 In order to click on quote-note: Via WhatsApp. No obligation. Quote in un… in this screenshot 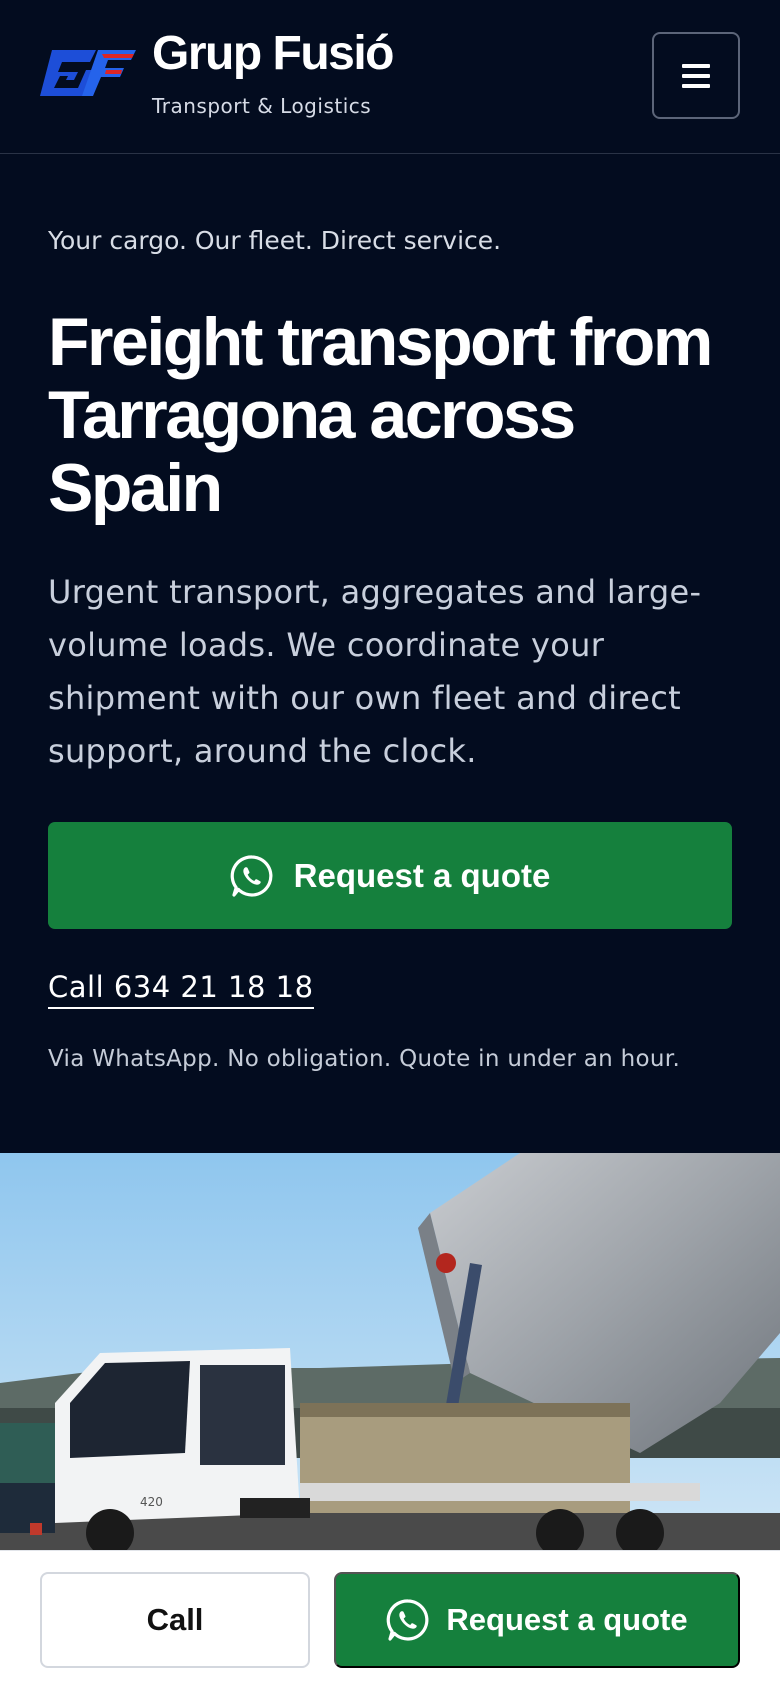, I will do `click(364, 1059)`.